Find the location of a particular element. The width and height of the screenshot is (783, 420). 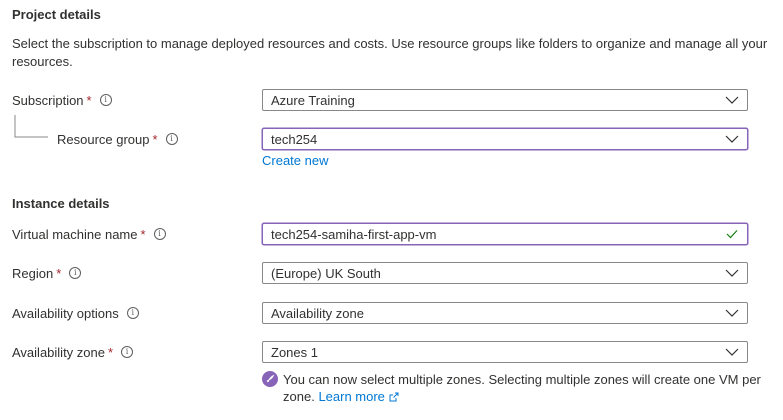

availability-zone-value: Zones 1 is located at coordinates (294, 352).